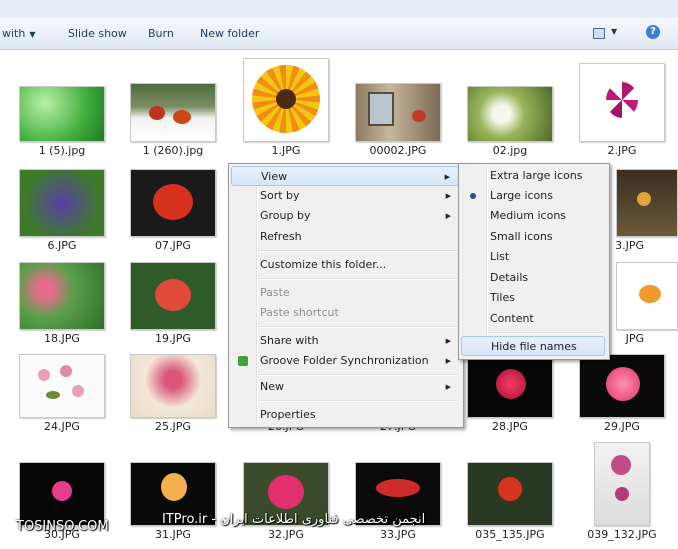  Describe the element at coordinates (345, 387) in the screenshot. I see `menu-item-new: New ▶` at that location.